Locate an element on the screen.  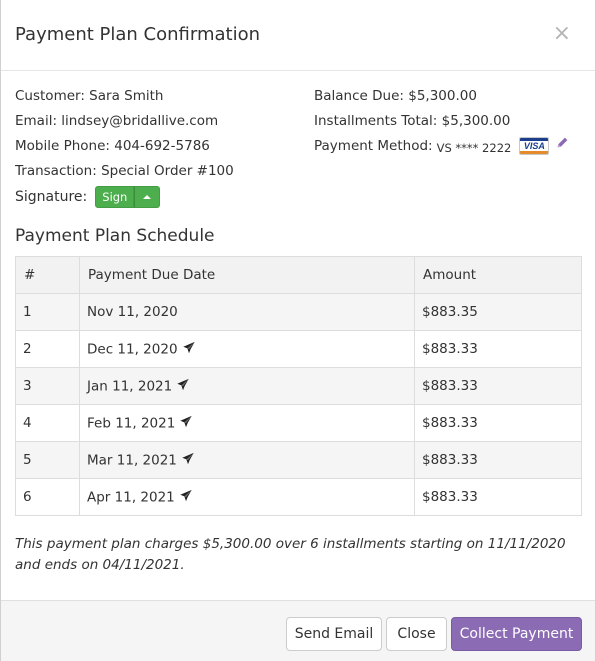
payment-method: Payment Method: VS **** 2222 VISA is located at coordinates (441, 149).